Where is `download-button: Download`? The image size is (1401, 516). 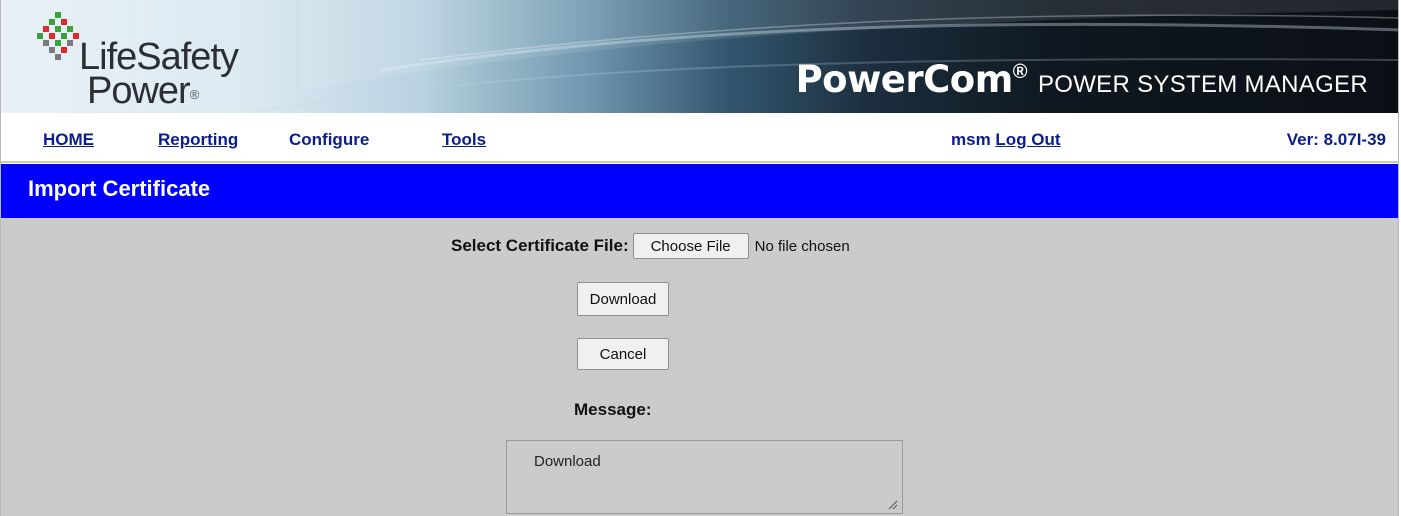 download-button: Download is located at coordinates (623, 299).